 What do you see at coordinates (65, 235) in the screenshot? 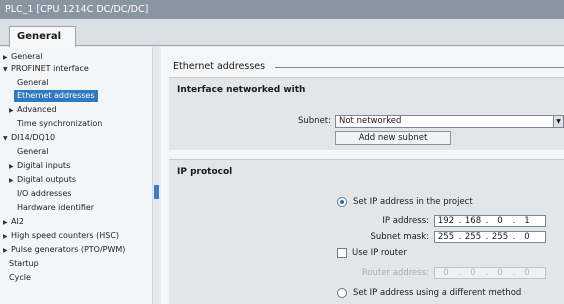
I see `tree-item-label: High speed counters (HSC)` at bounding box center [65, 235].